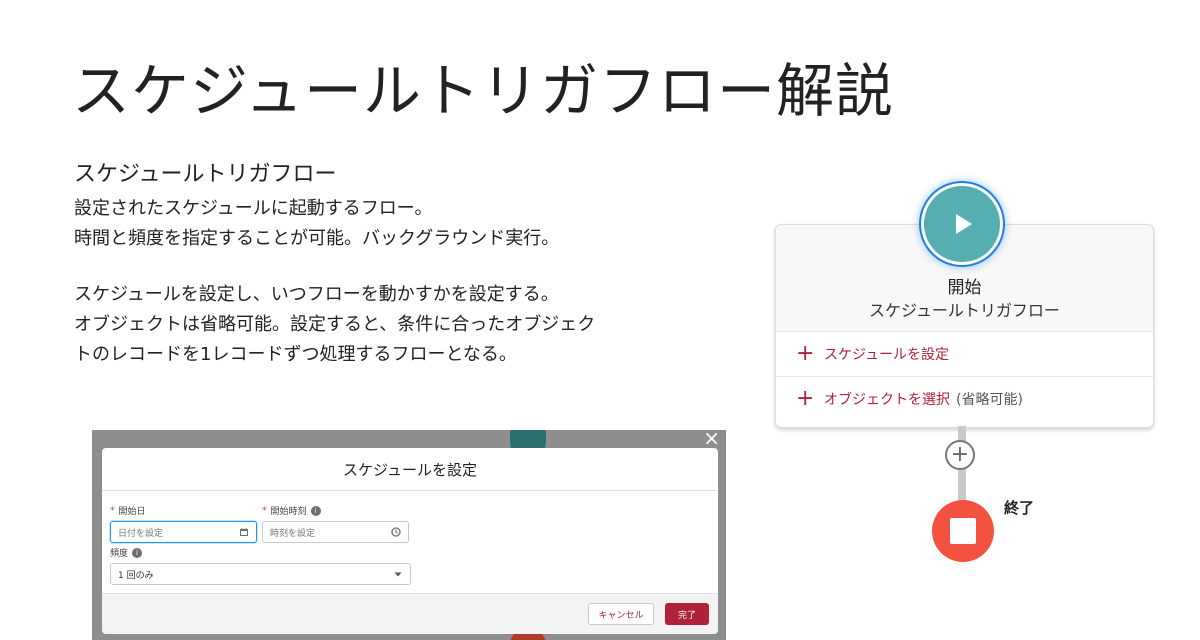  I want to click on close-icon: ×, so click(711, 440).